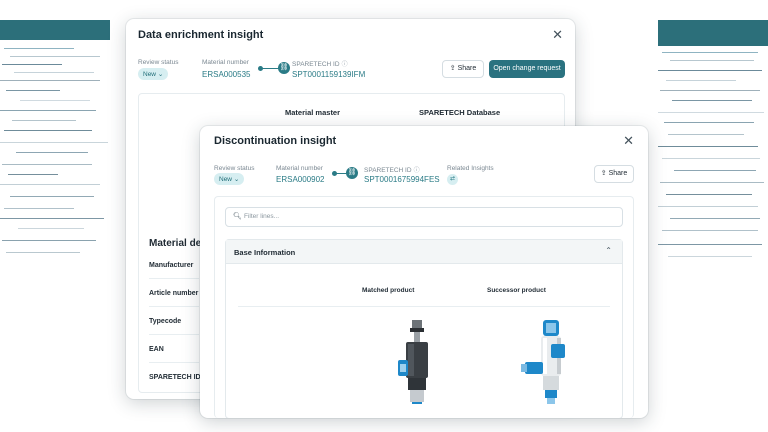 The width and height of the screenshot is (768, 432). I want to click on background-screen-left, so click(55, 137).